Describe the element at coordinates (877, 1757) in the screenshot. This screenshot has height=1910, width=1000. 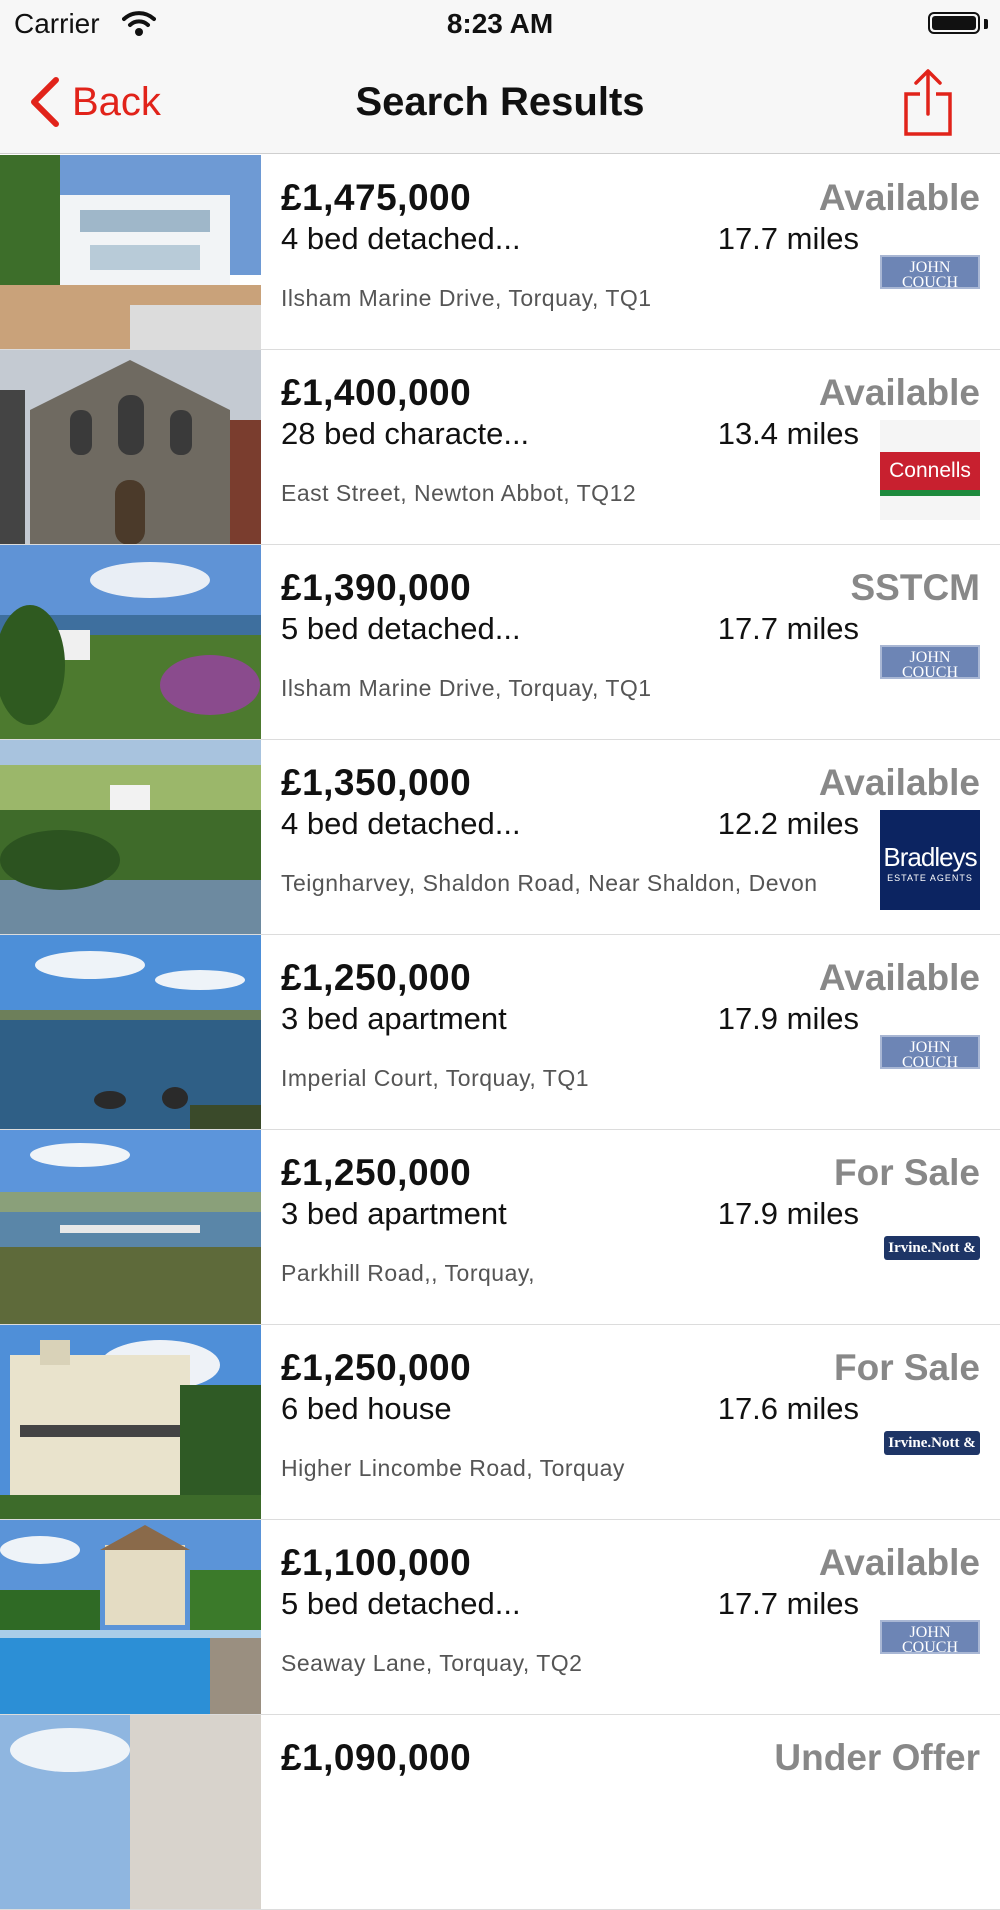
I see `status-badge: Under Offer` at that location.